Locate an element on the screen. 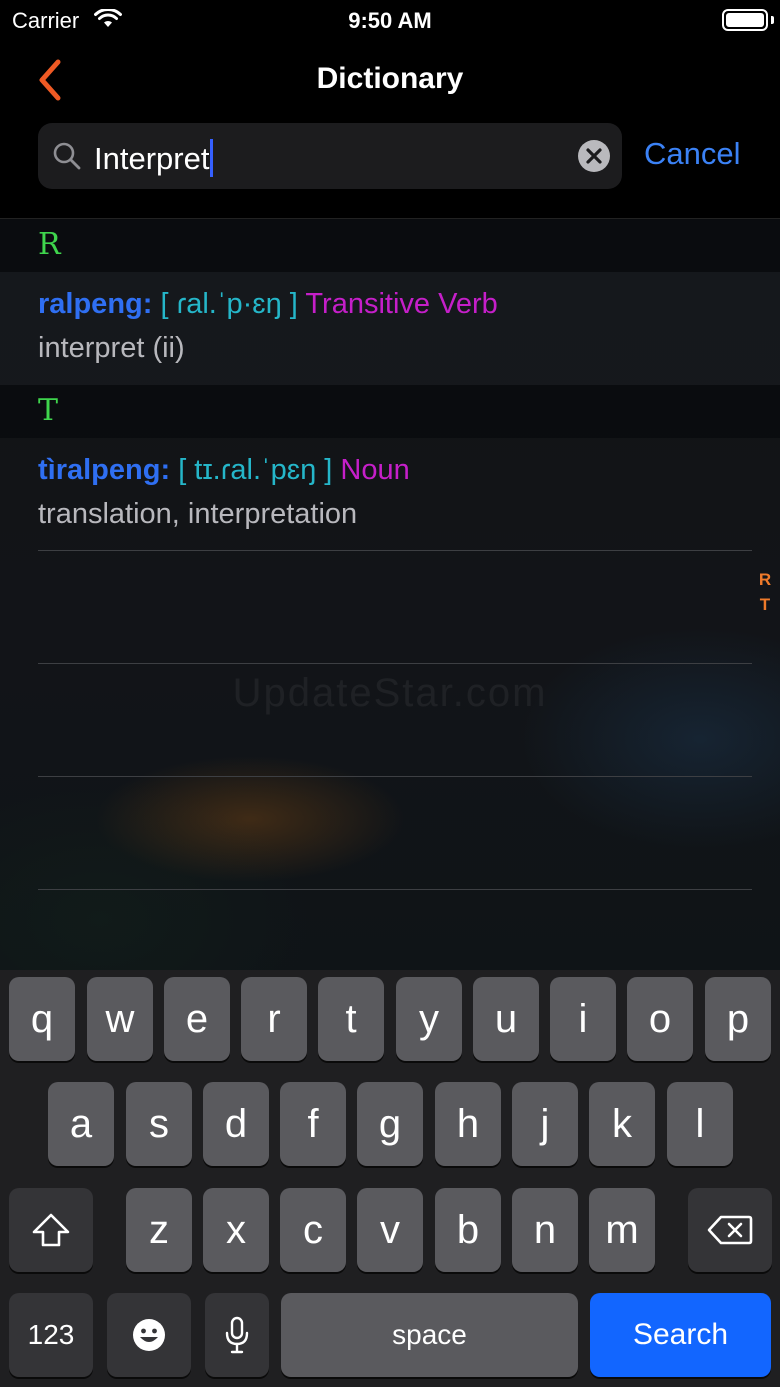  dictation-key is located at coordinates (237, 1335).